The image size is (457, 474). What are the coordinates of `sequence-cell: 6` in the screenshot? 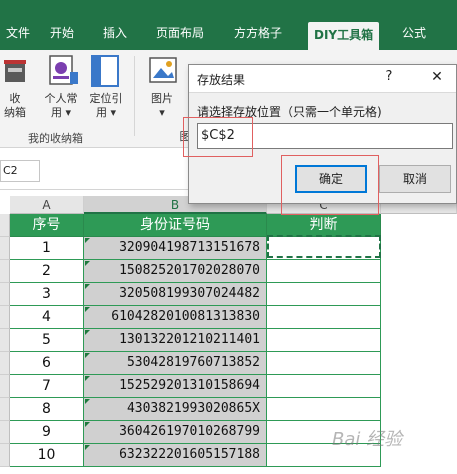 It's located at (47, 363).